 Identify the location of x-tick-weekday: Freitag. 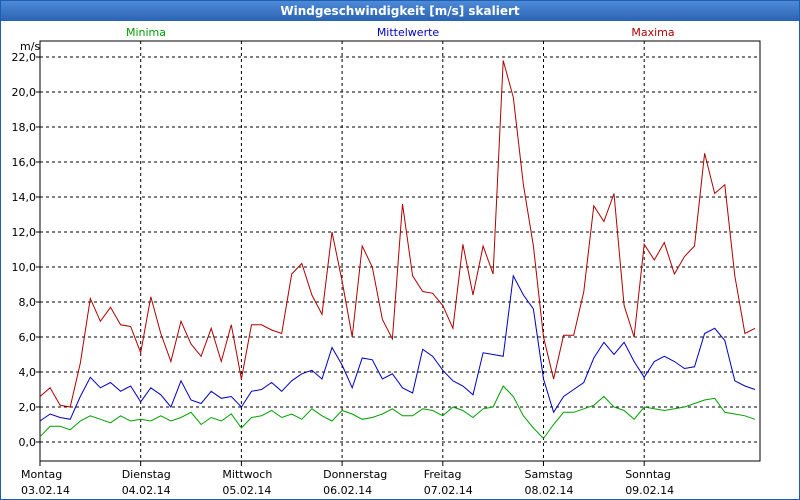
(443, 474).